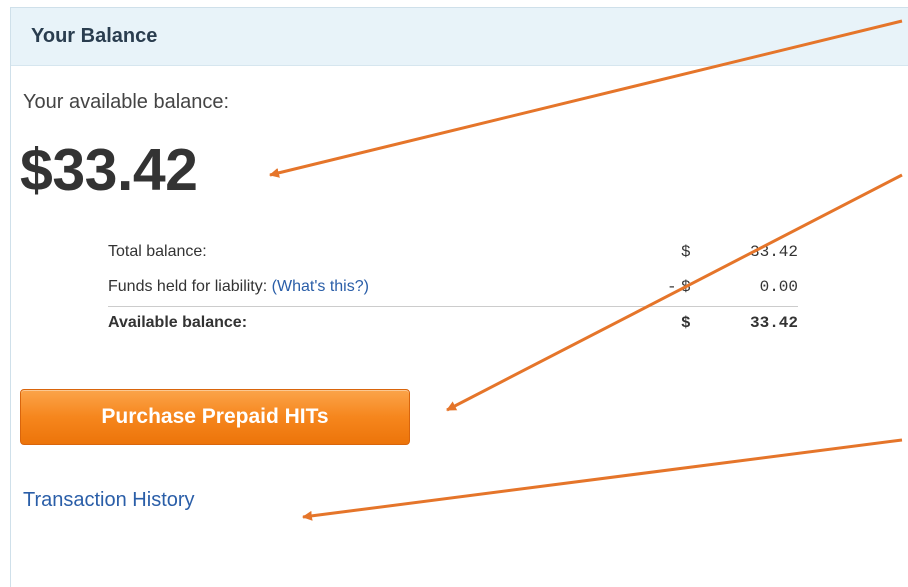 This screenshot has width=908, height=587. Describe the element at coordinates (778, 287) in the screenshot. I see `funds-held-amount: 0.00` at that location.